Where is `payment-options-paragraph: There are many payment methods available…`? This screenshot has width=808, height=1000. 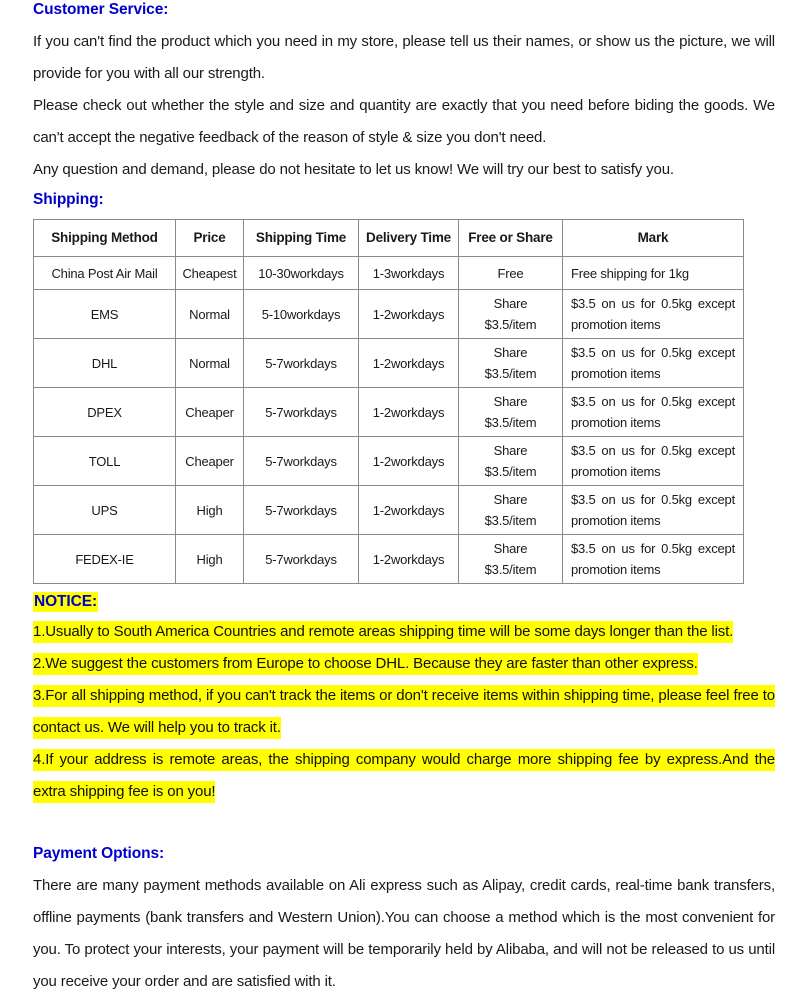
payment-options-paragraph: There are many payment methods available… is located at coordinates (404, 933).